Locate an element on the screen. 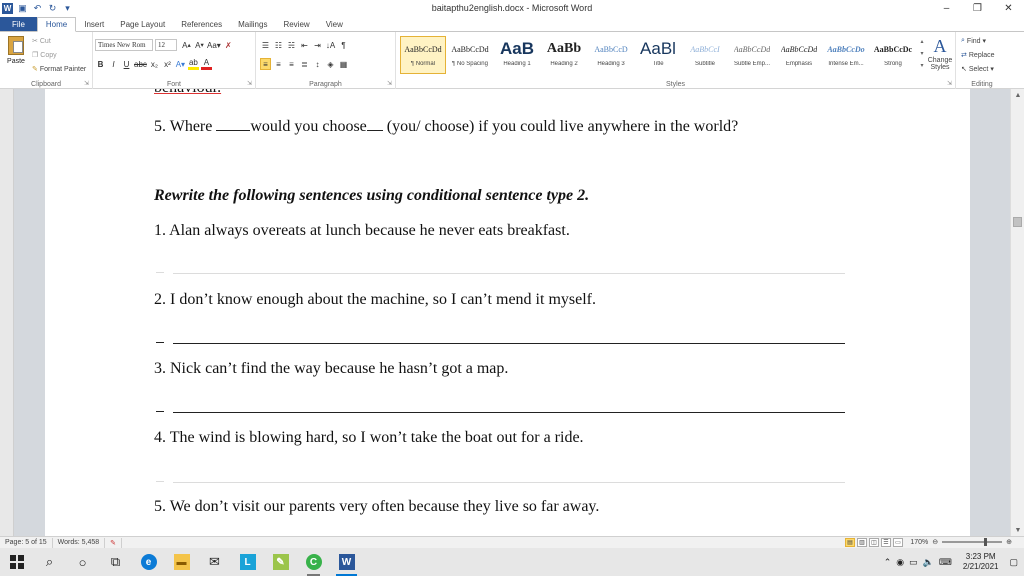 Image resolution: width=1024 pixels, height=576 pixels. font-launcher-icon: ⇲ is located at coordinates (249, 83).